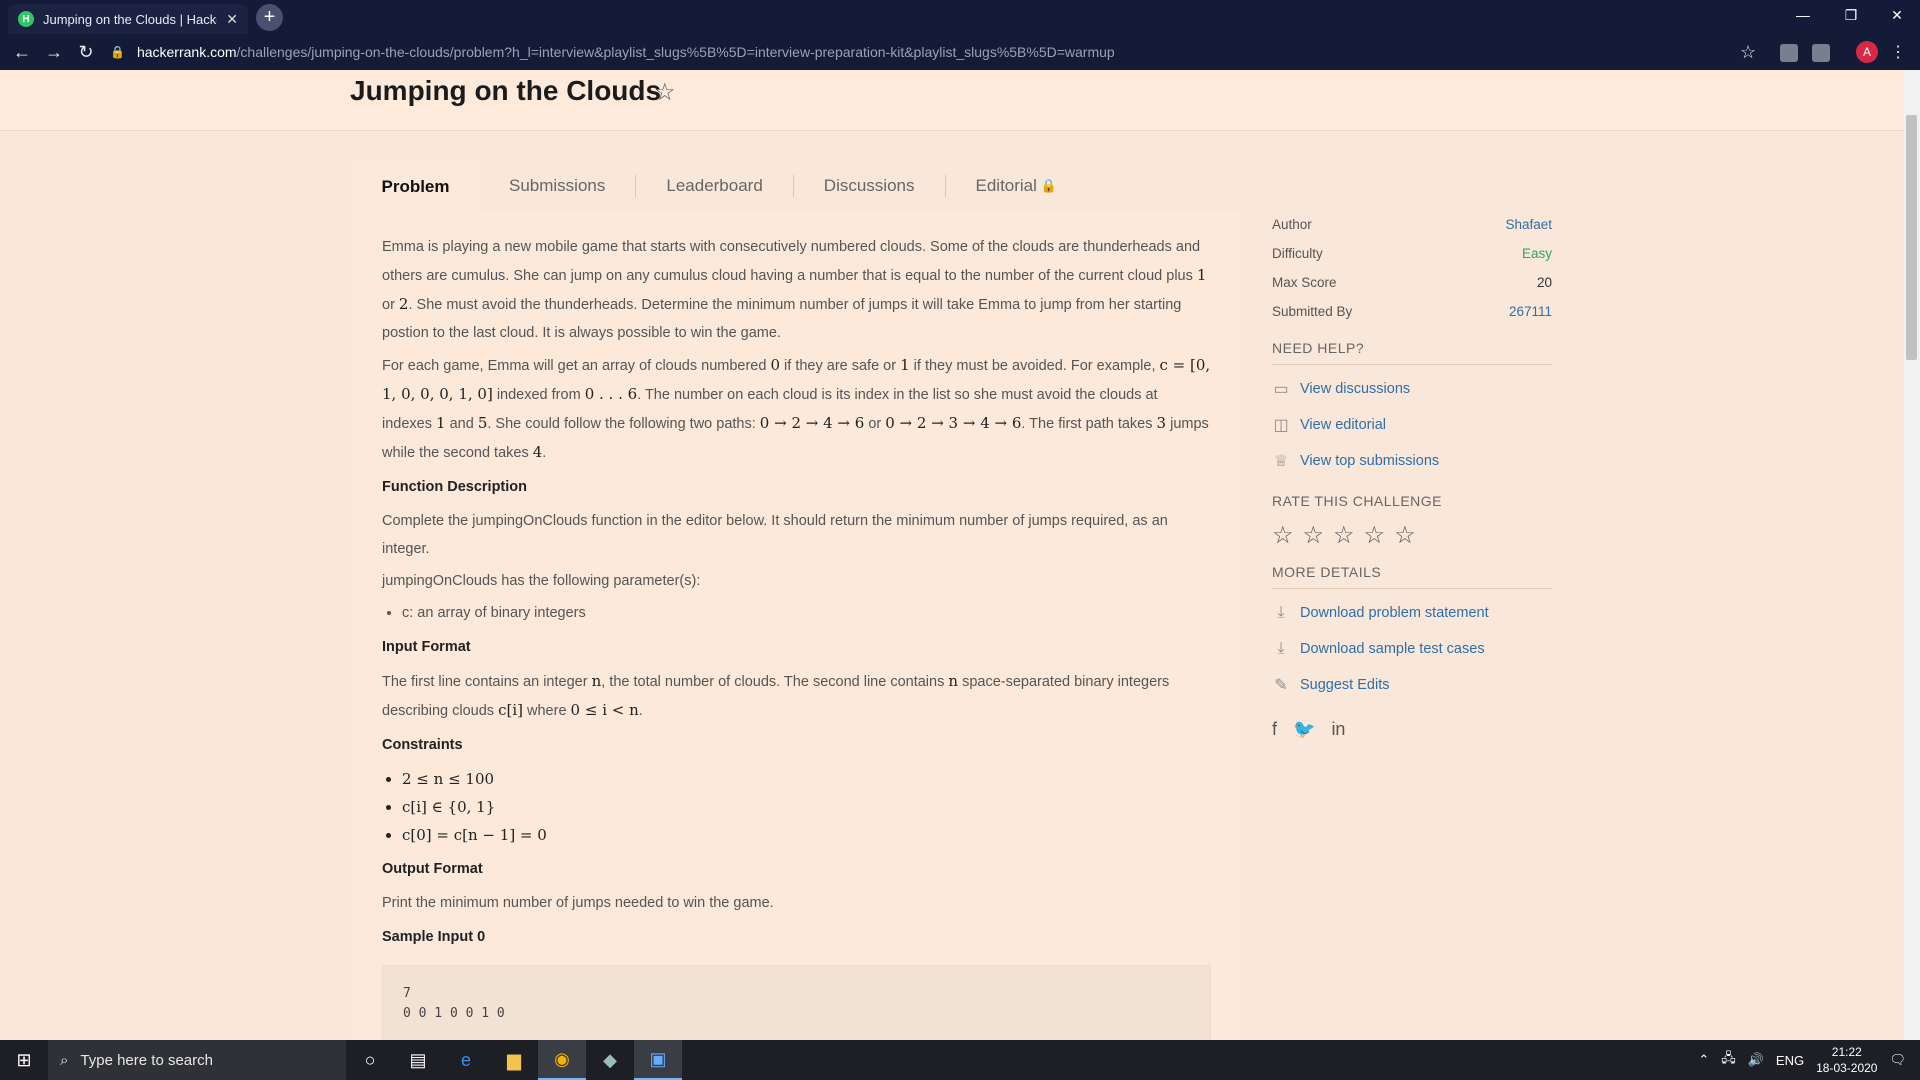  What do you see at coordinates (1304, 282) in the screenshot?
I see `label: Max Score` at bounding box center [1304, 282].